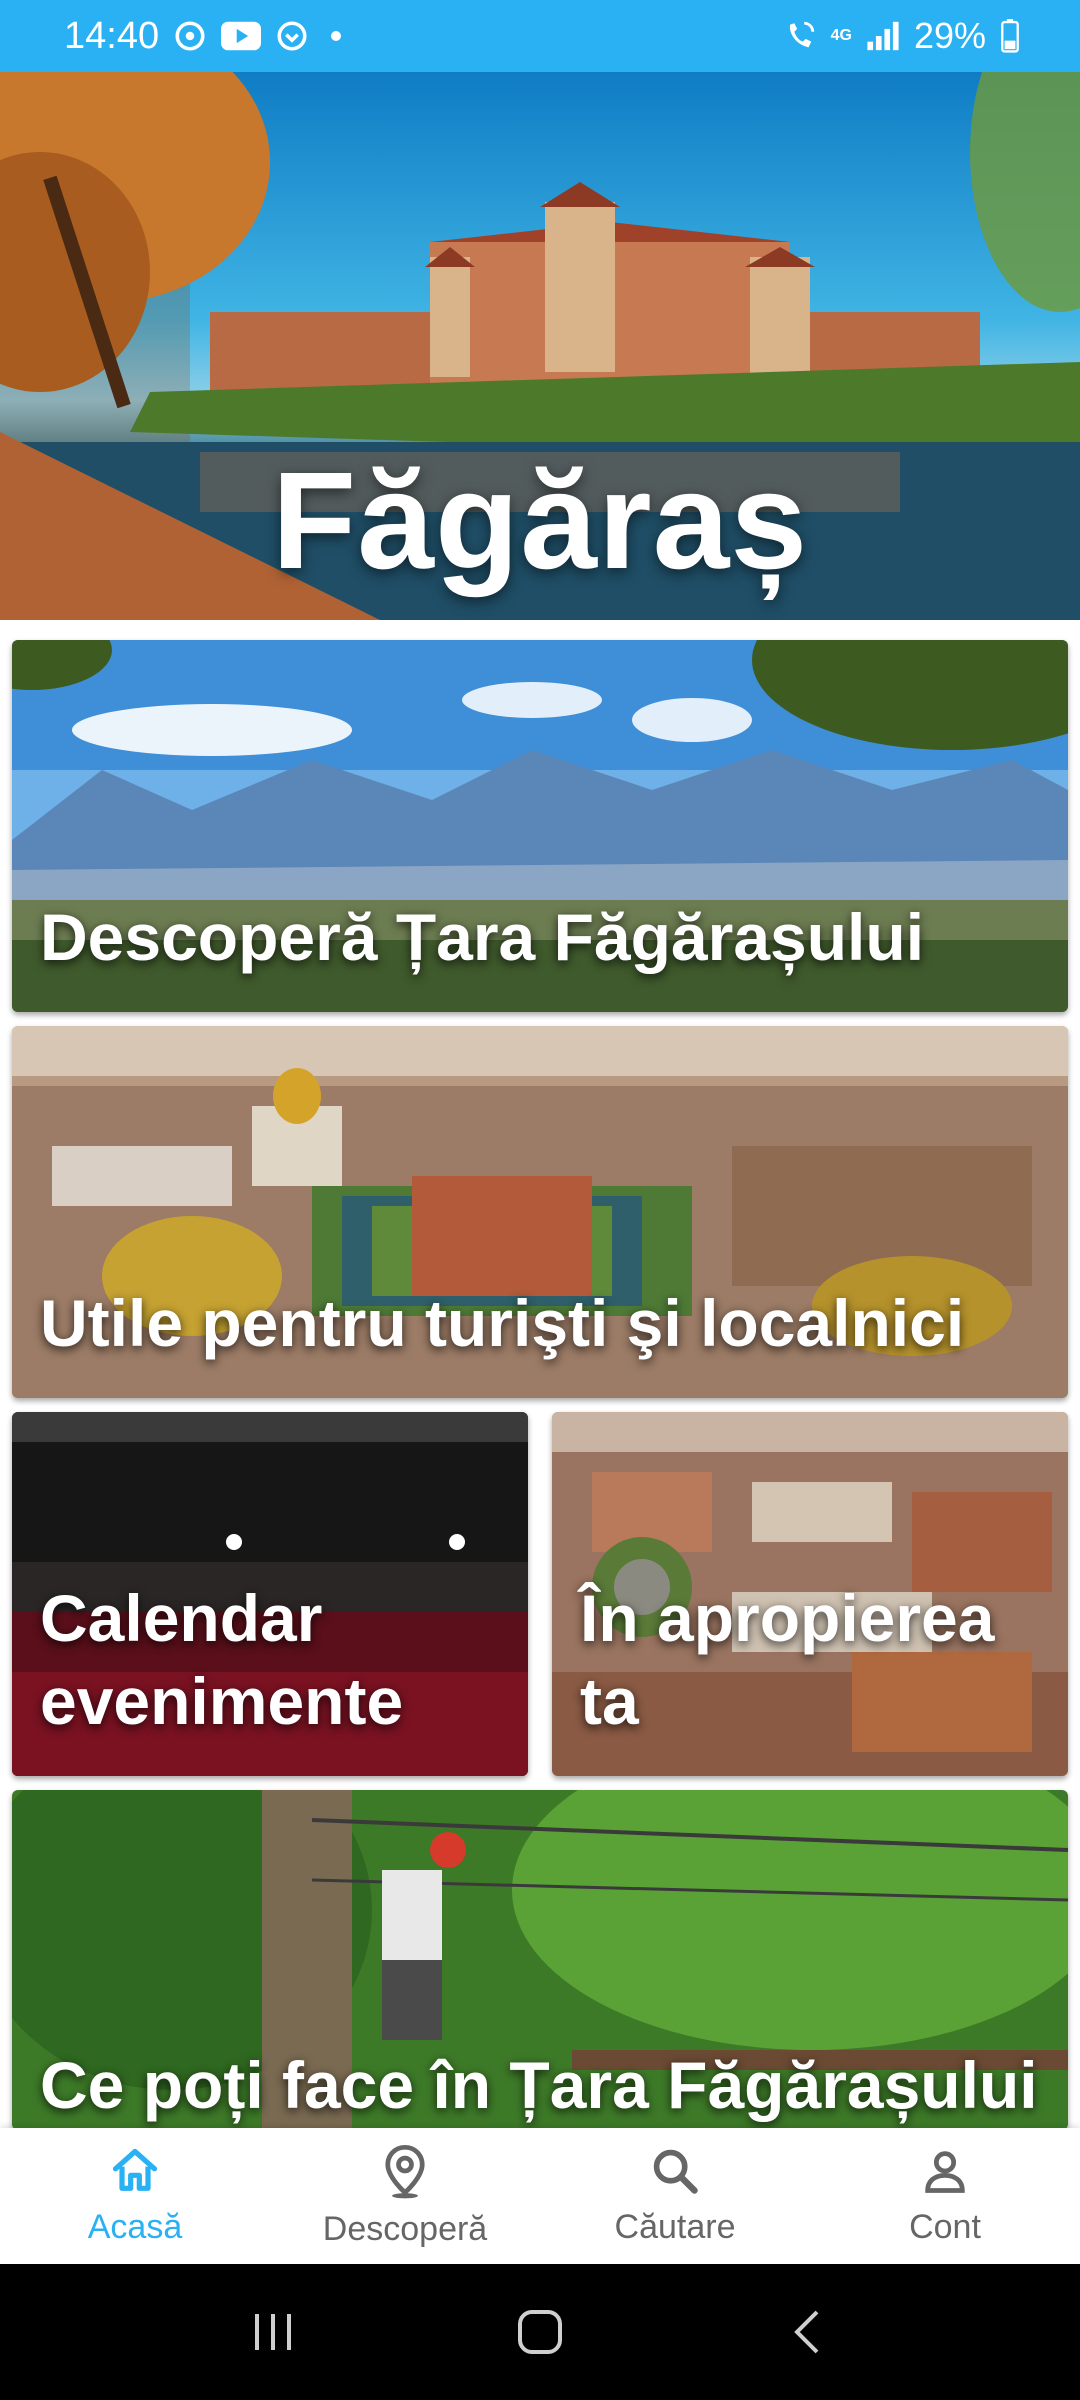 The image size is (1080, 2400). I want to click on battery-percent: 29%, so click(949, 35).